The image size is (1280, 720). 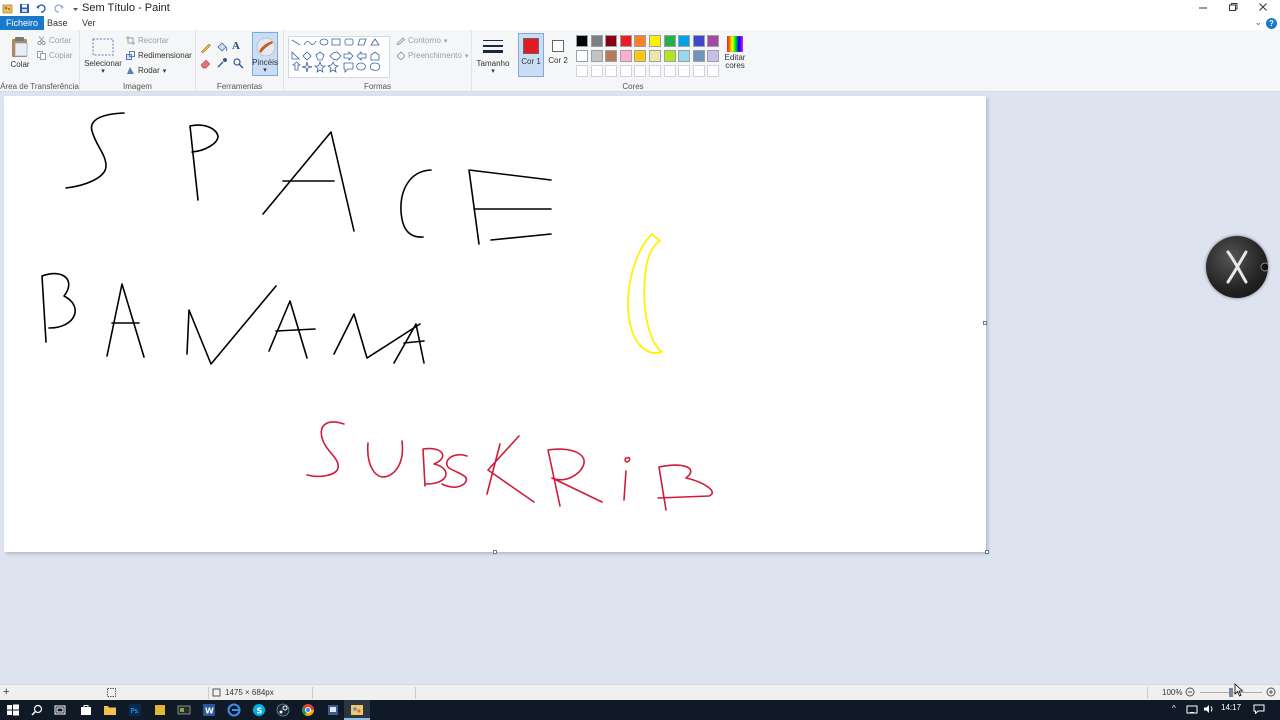 What do you see at coordinates (1271, 693) in the screenshot?
I see `zoom-in-icon` at bounding box center [1271, 693].